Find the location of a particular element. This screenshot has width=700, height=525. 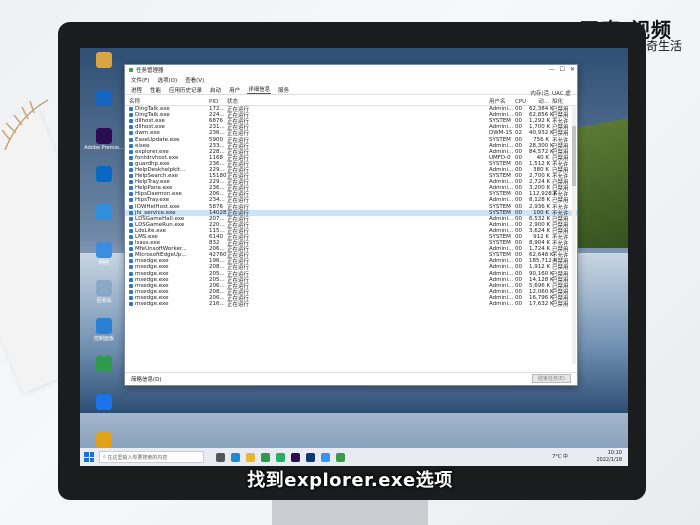

vertical-scrollbar is located at coordinates (574, 235).